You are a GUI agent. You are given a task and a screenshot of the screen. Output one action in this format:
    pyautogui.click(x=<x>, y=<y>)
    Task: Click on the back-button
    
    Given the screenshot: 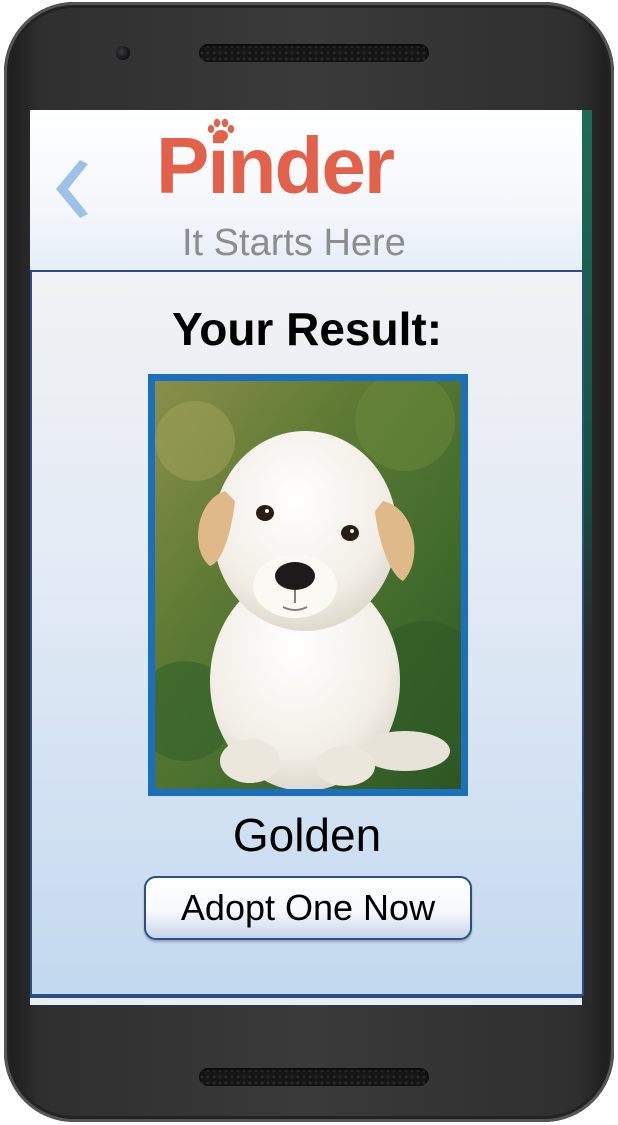 What is the action you would take?
    pyautogui.click(x=69, y=189)
    